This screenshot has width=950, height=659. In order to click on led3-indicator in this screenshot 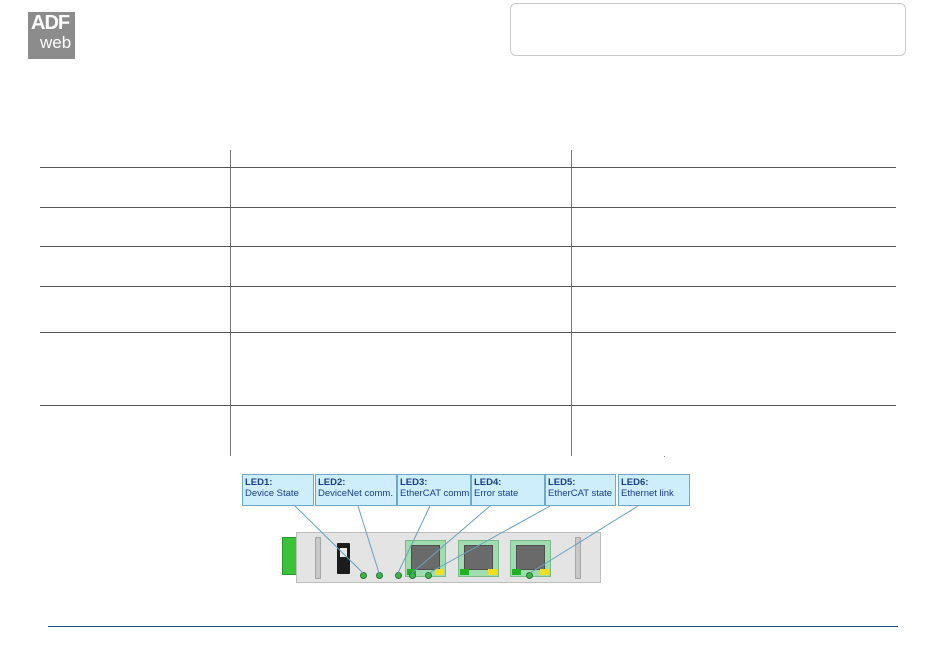, I will do `click(398, 575)`.